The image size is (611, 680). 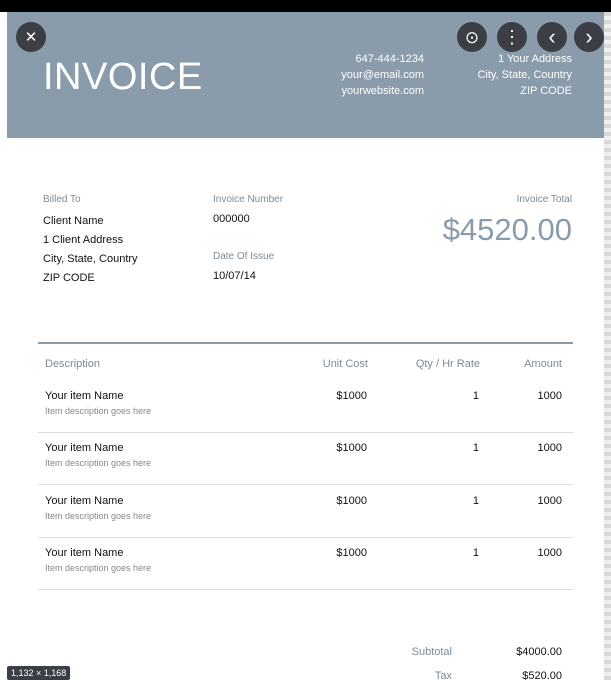 What do you see at coordinates (507, 229) in the screenshot?
I see `invoice-total-amount: $4520.00` at bounding box center [507, 229].